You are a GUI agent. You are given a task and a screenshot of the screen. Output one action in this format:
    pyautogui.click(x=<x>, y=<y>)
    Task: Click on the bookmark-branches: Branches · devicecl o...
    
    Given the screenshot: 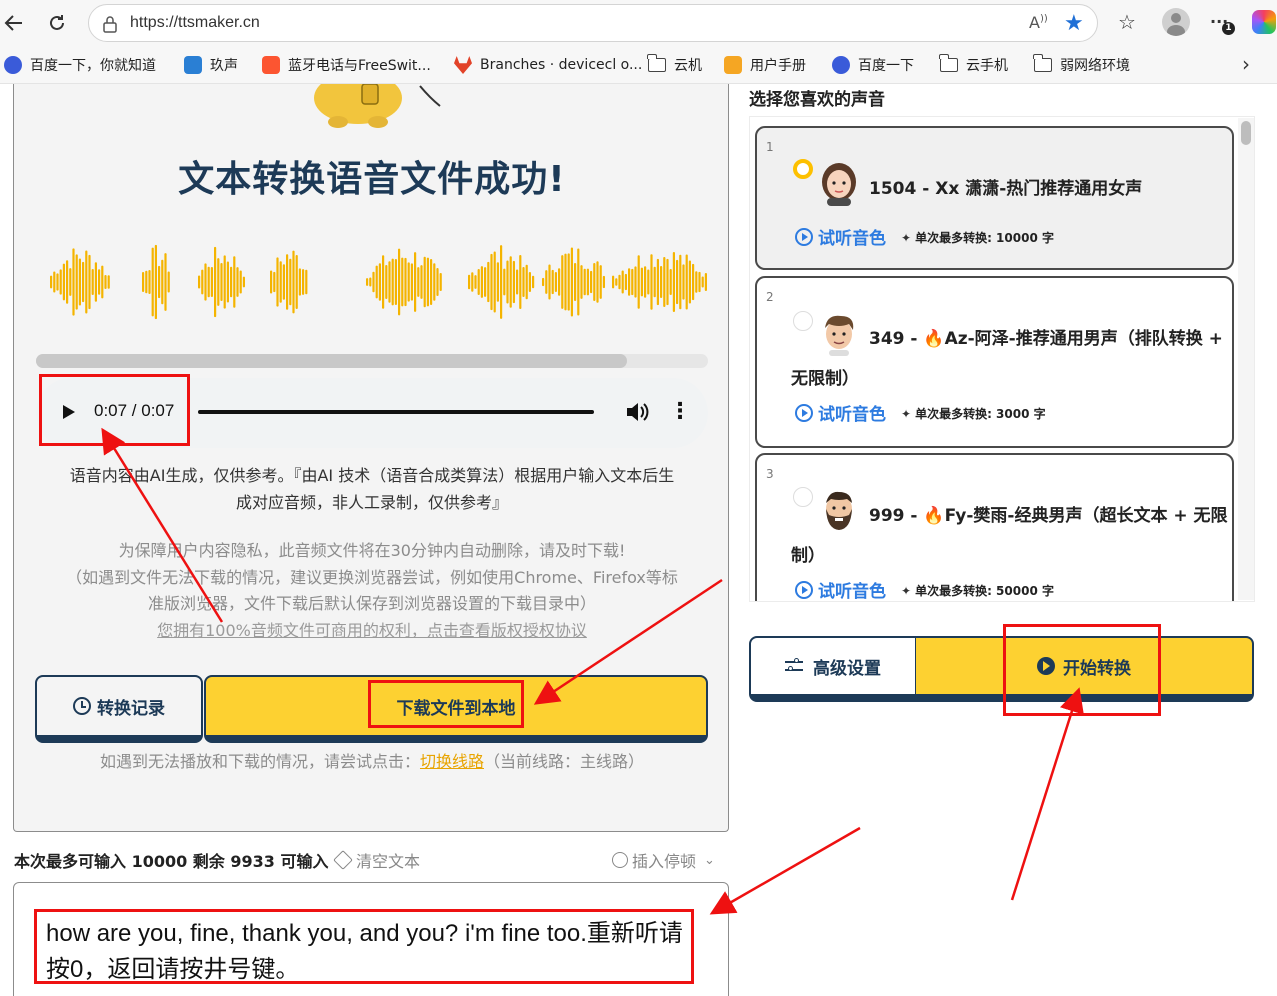 What is the action you would take?
    pyautogui.click(x=548, y=65)
    